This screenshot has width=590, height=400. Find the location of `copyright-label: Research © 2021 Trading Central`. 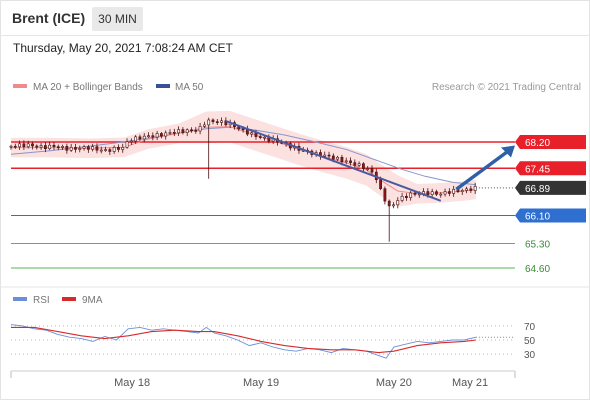

copyright-label: Research © 2021 Trading Central is located at coordinates (506, 87).